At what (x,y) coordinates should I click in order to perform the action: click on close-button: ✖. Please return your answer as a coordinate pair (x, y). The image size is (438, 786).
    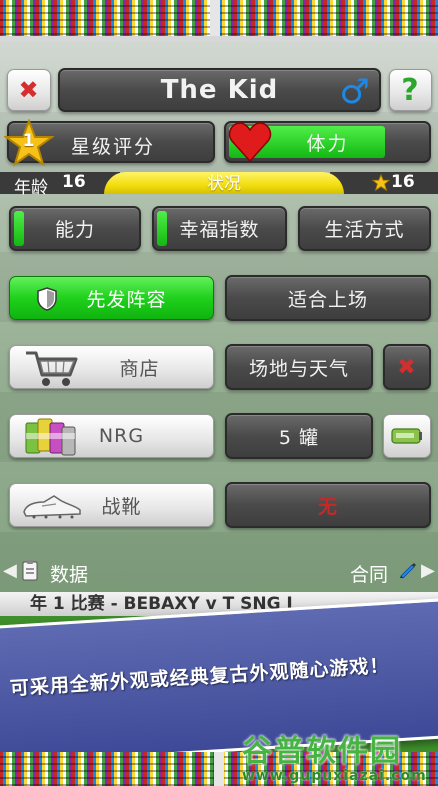
    Looking at the image, I should click on (29, 90).